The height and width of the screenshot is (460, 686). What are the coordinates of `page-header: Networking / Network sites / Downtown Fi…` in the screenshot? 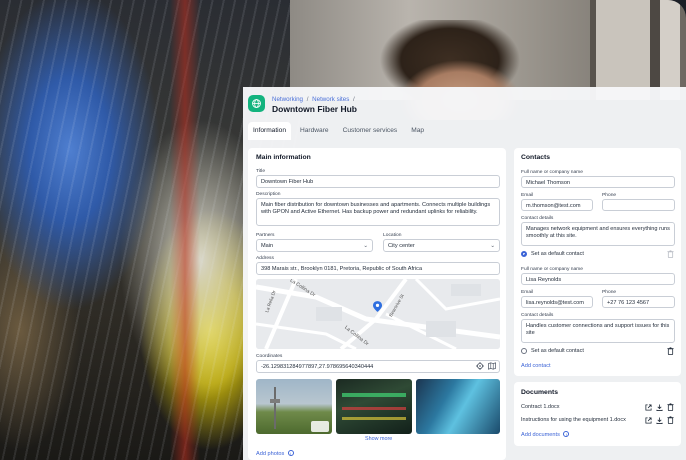 It's located at (464, 113).